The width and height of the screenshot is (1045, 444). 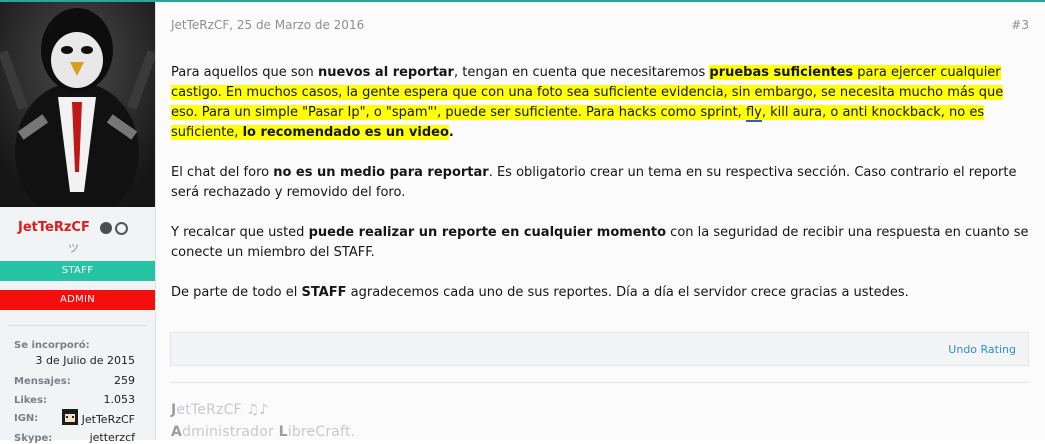 What do you see at coordinates (236, 292) in the screenshot?
I see `text-segment: De parte de todo el` at bounding box center [236, 292].